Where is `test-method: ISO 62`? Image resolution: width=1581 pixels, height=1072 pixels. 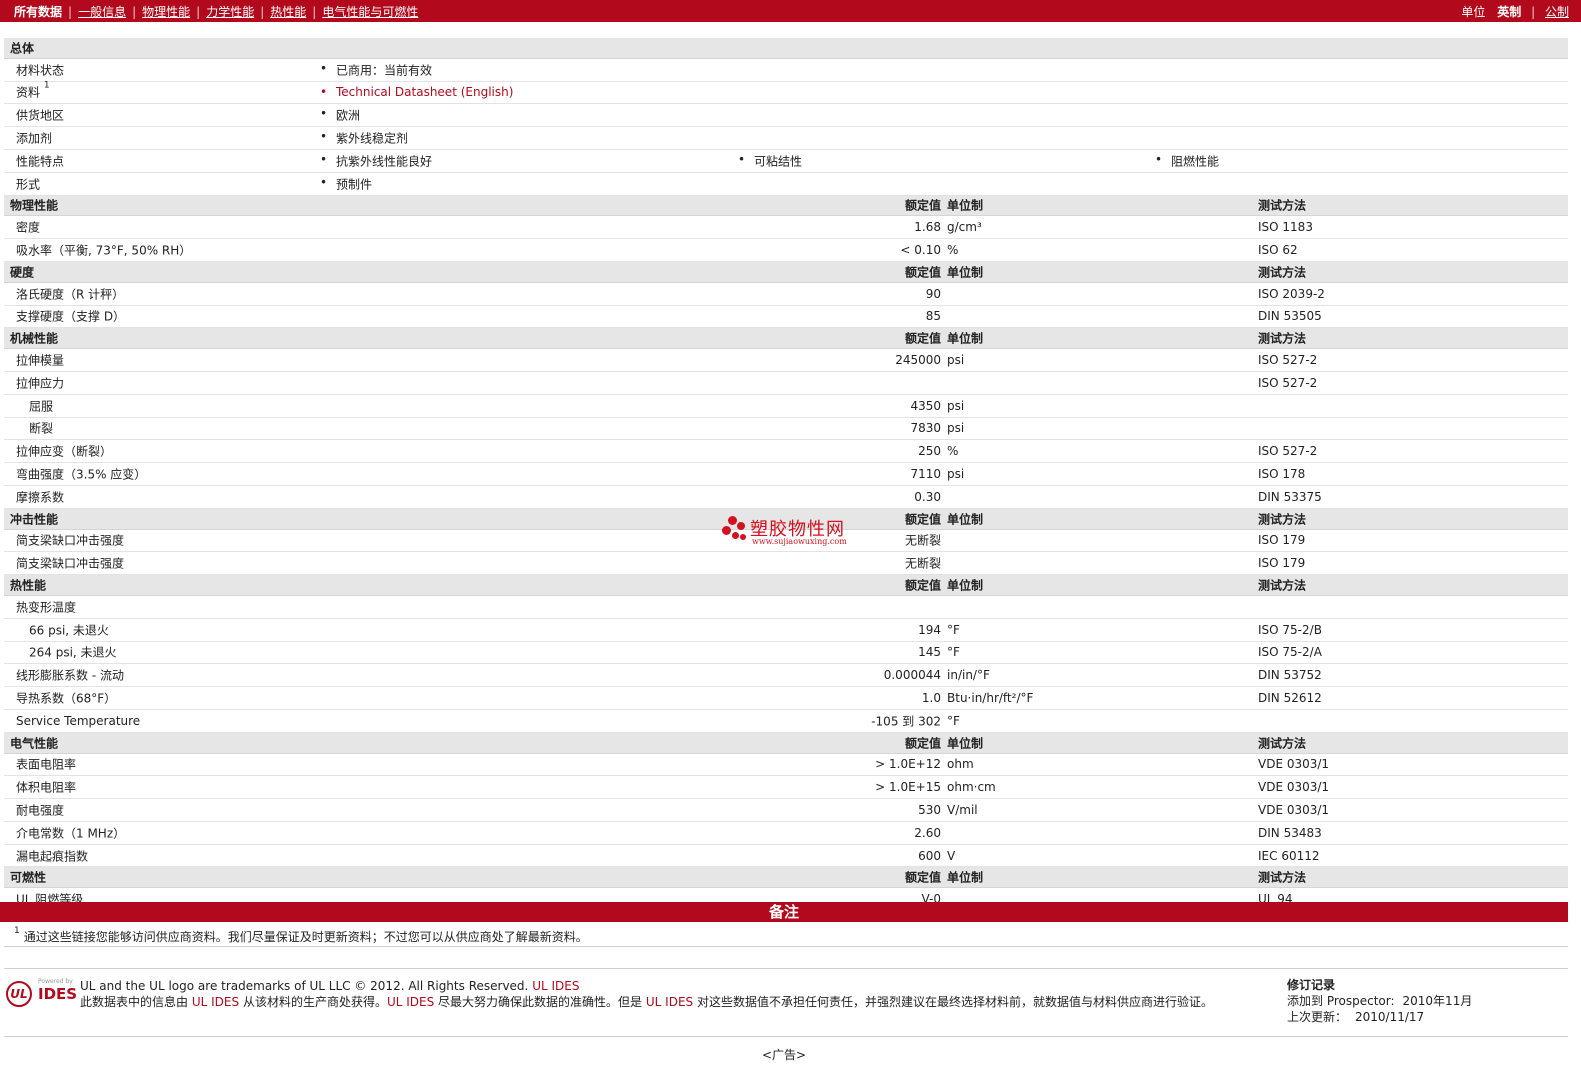 test-method: ISO 62 is located at coordinates (1278, 250).